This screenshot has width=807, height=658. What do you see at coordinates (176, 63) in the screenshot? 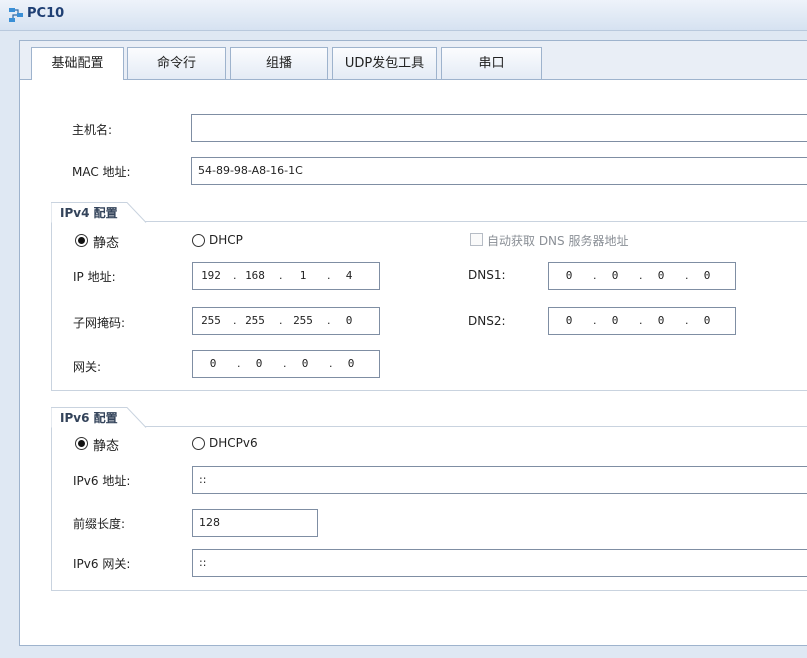
I see `tab-command-line: 命令行` at bounding box center [176, 63].